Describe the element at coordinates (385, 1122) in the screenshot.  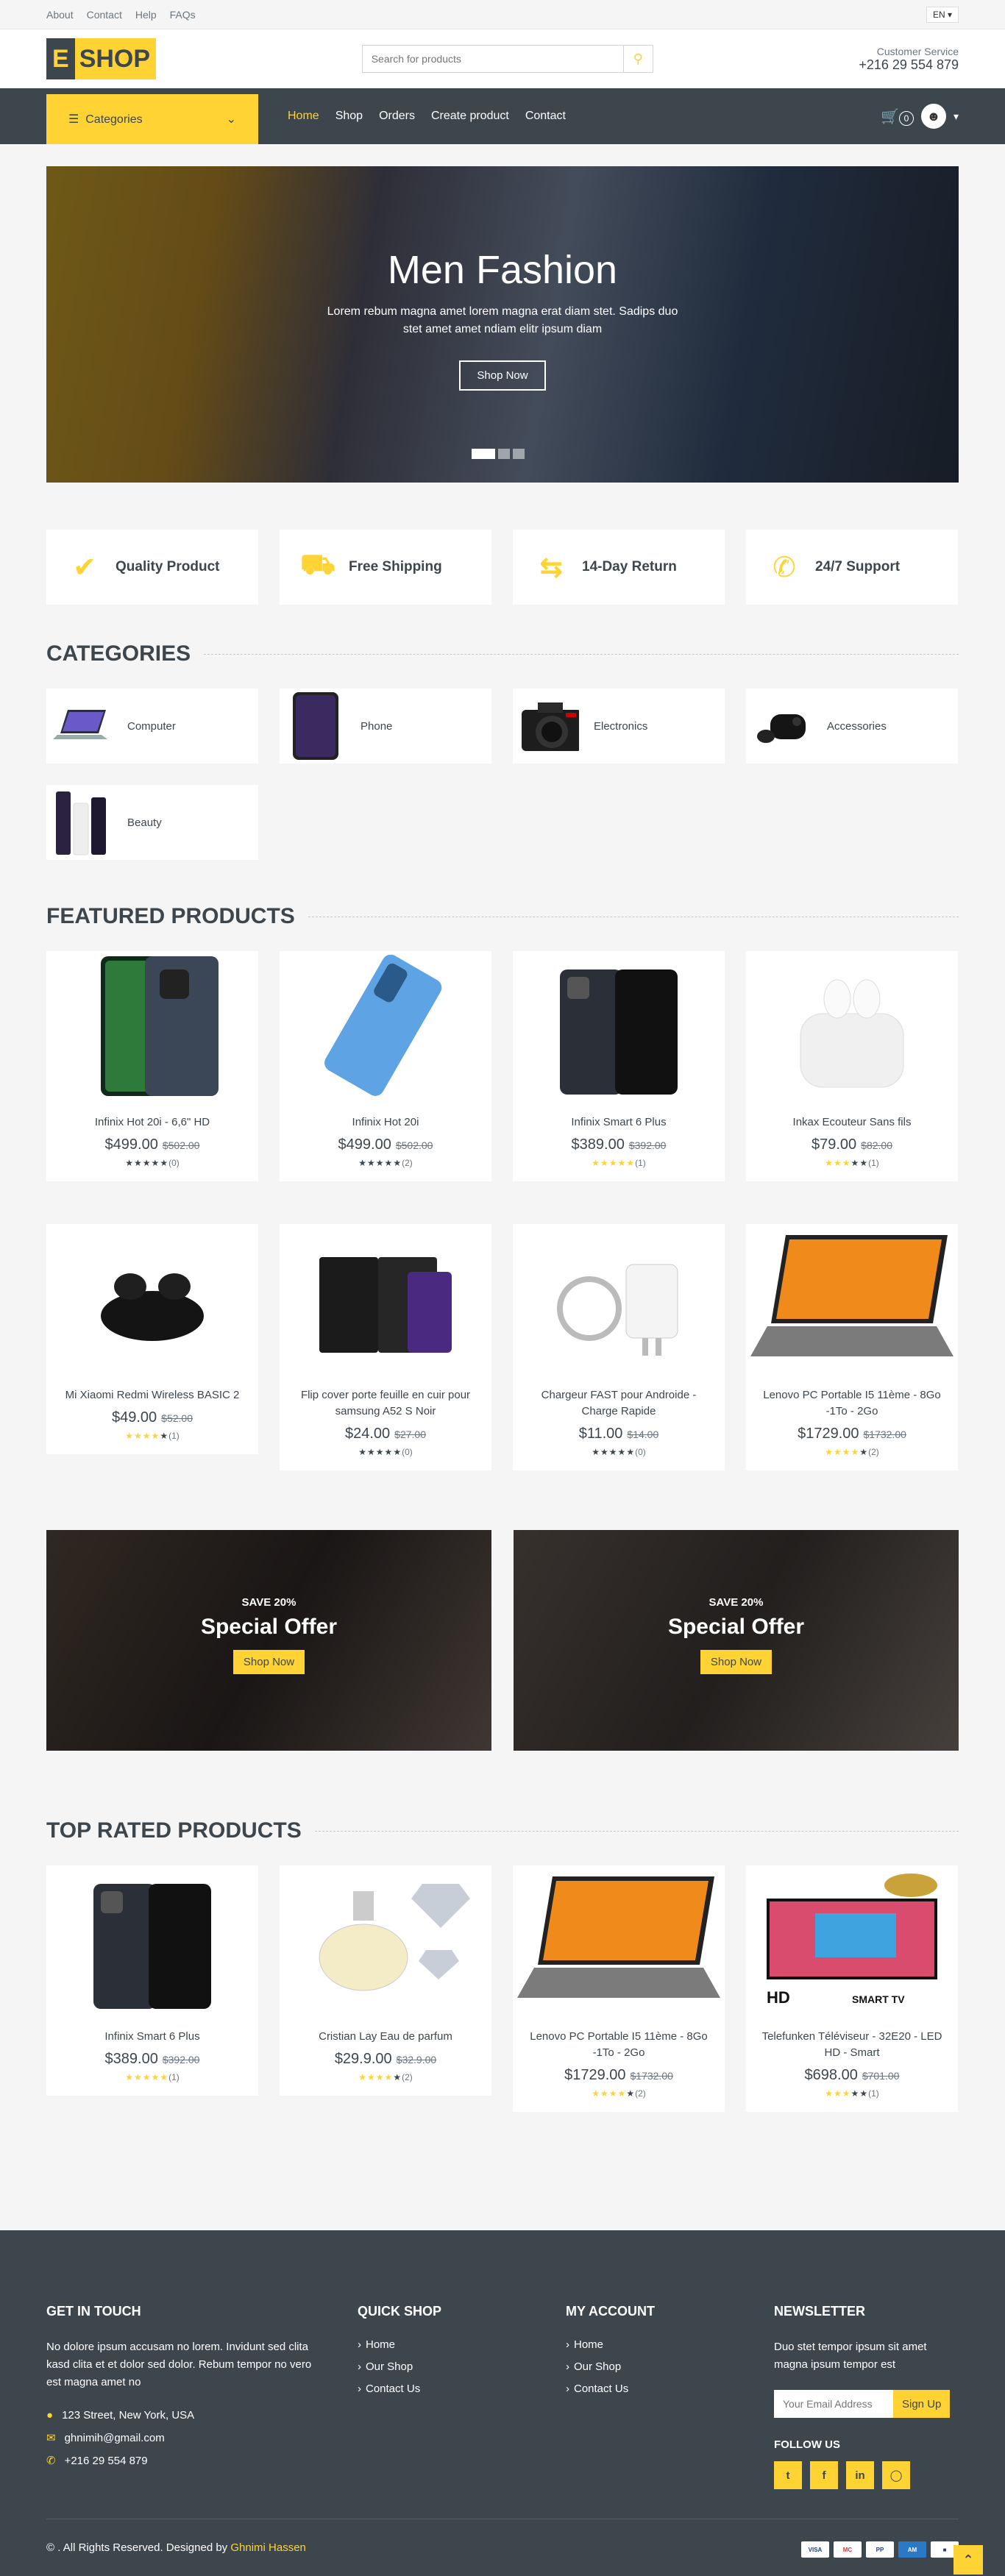
I see `product-name: Infinix Hot 20i` at that location.